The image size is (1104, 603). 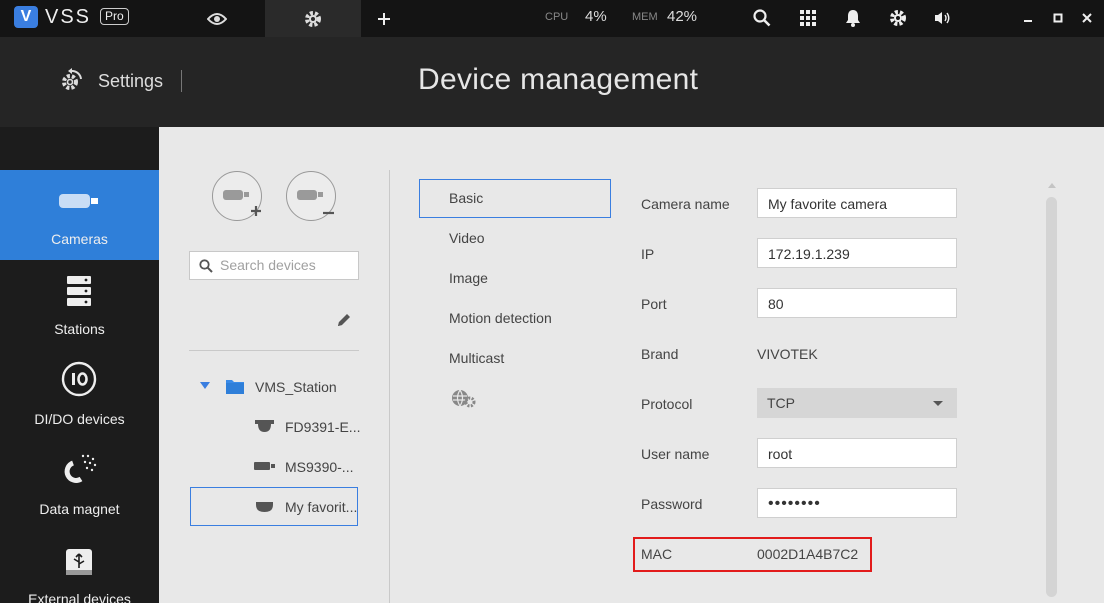 I want to click on remove-camera-icon, so click(x=315, y=202).